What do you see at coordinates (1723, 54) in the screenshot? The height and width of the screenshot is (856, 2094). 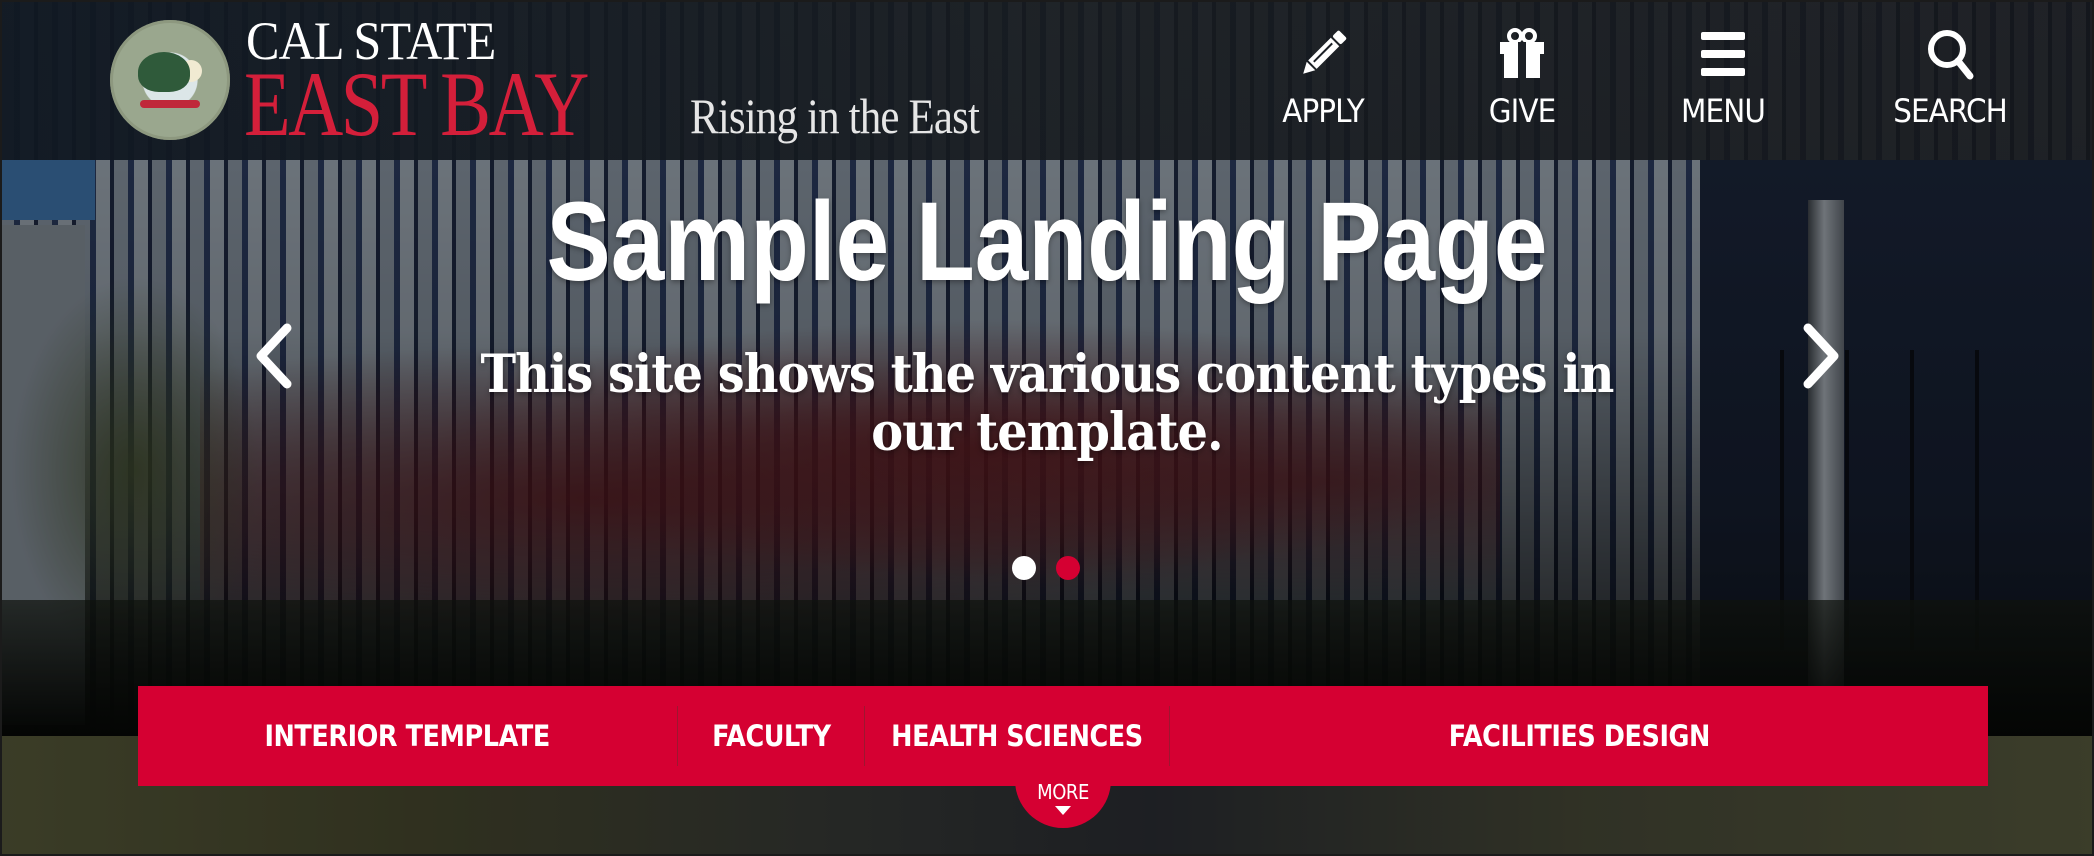 I see `hamburger-menu-icon` at bounding box center [1723, 54].